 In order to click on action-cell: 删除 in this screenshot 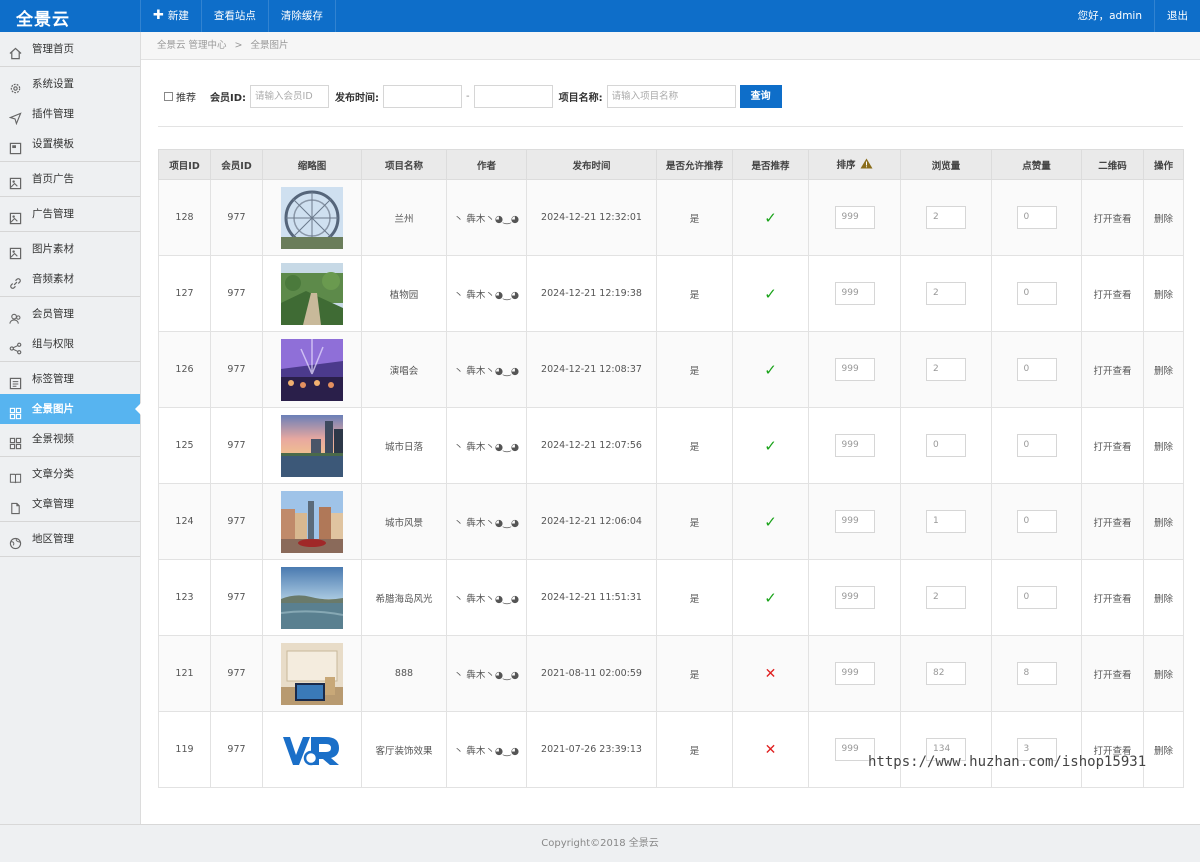, I will do `click(1163, 369)`.